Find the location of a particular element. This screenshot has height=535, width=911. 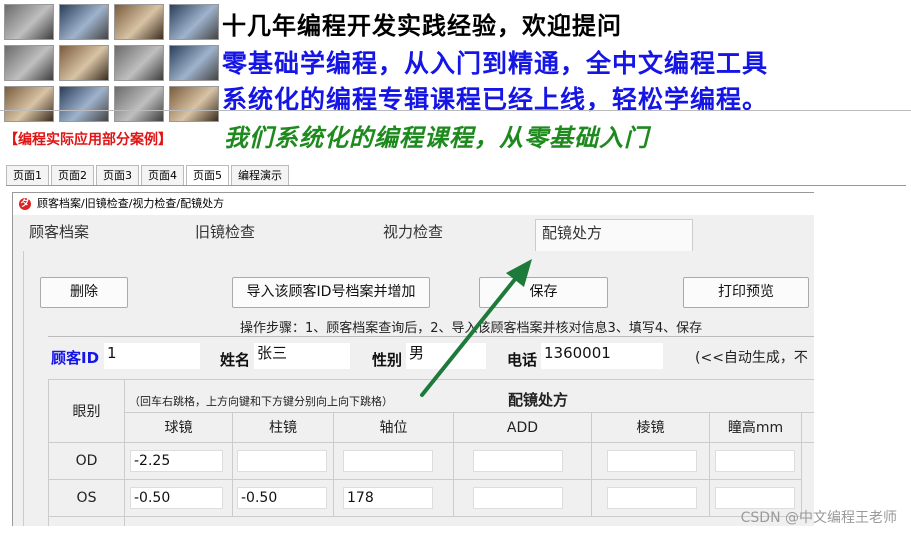

column-header-pupil-height: 瞳高mm is located at coordinates (756, 428).